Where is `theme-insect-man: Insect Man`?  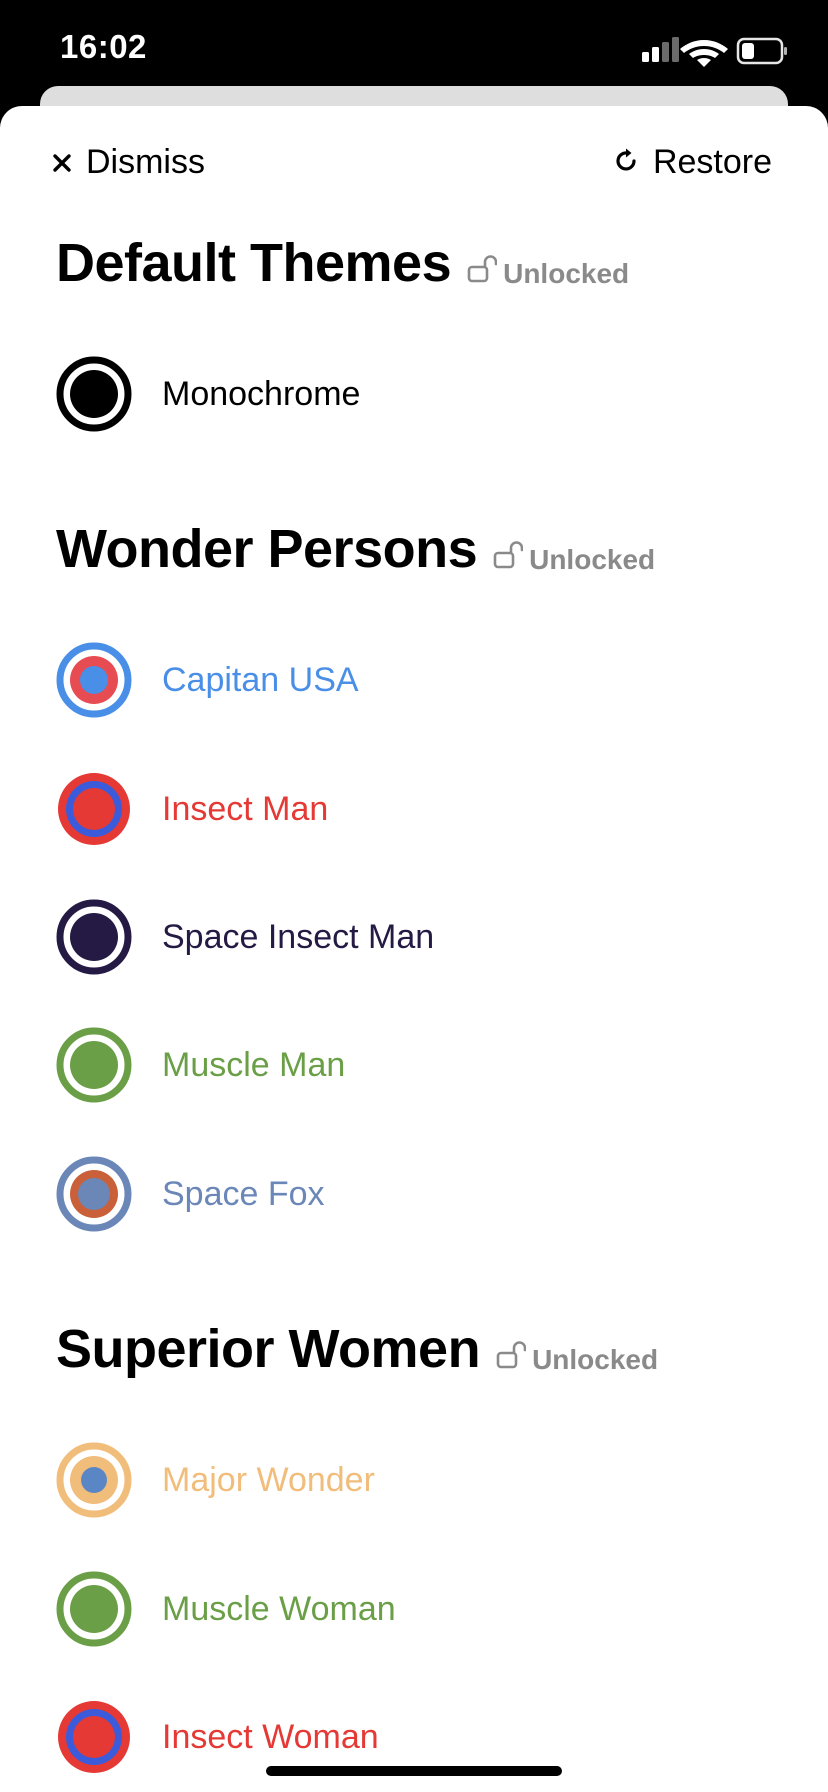
theme-insect-man: Insect Man is located at coordinates (192, 809).